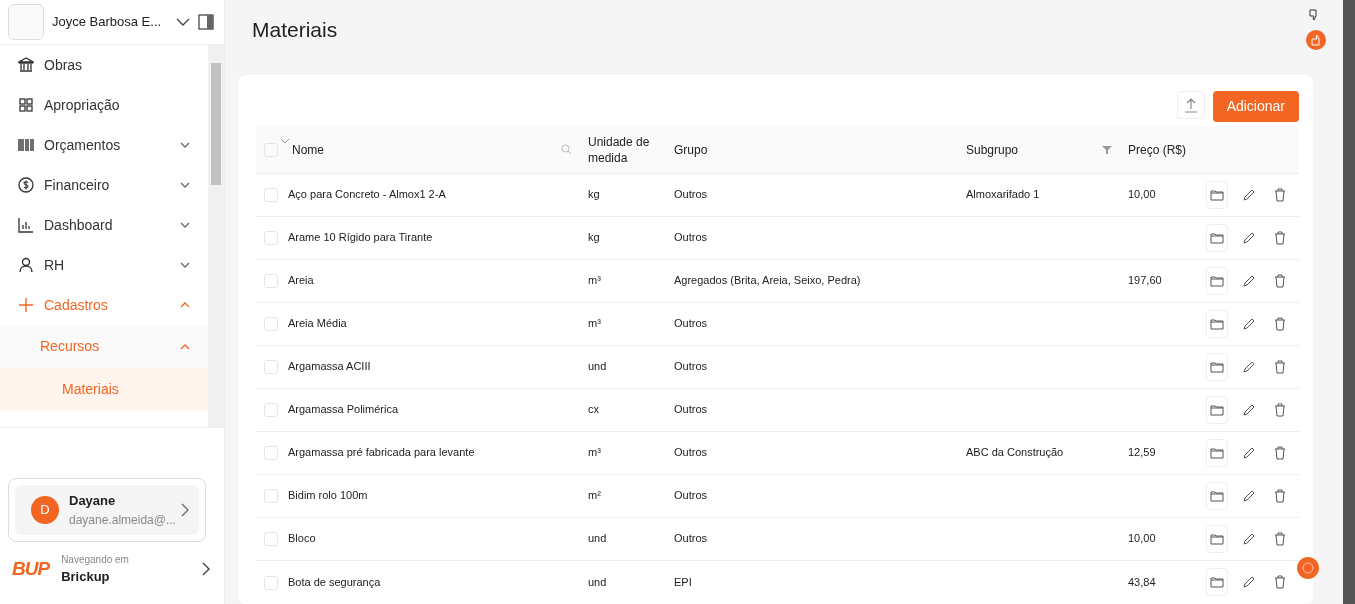  What do you see at coordinates (1003, 194) in the screenshot?
I see `table-cell: Almoxarifado 1` at bounding box center [1003, 194].